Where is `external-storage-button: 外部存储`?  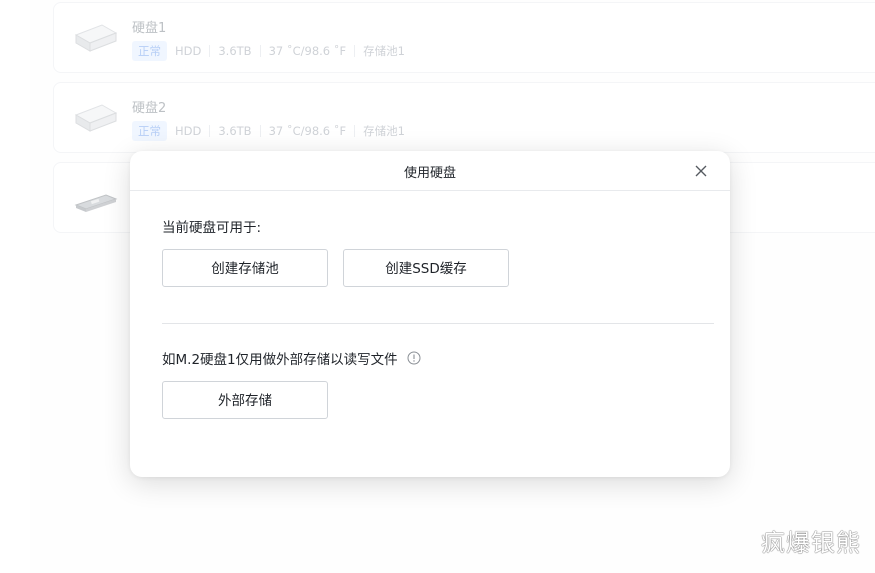 external-storage-button: 外部存储 is located at coordinates (245, 400).